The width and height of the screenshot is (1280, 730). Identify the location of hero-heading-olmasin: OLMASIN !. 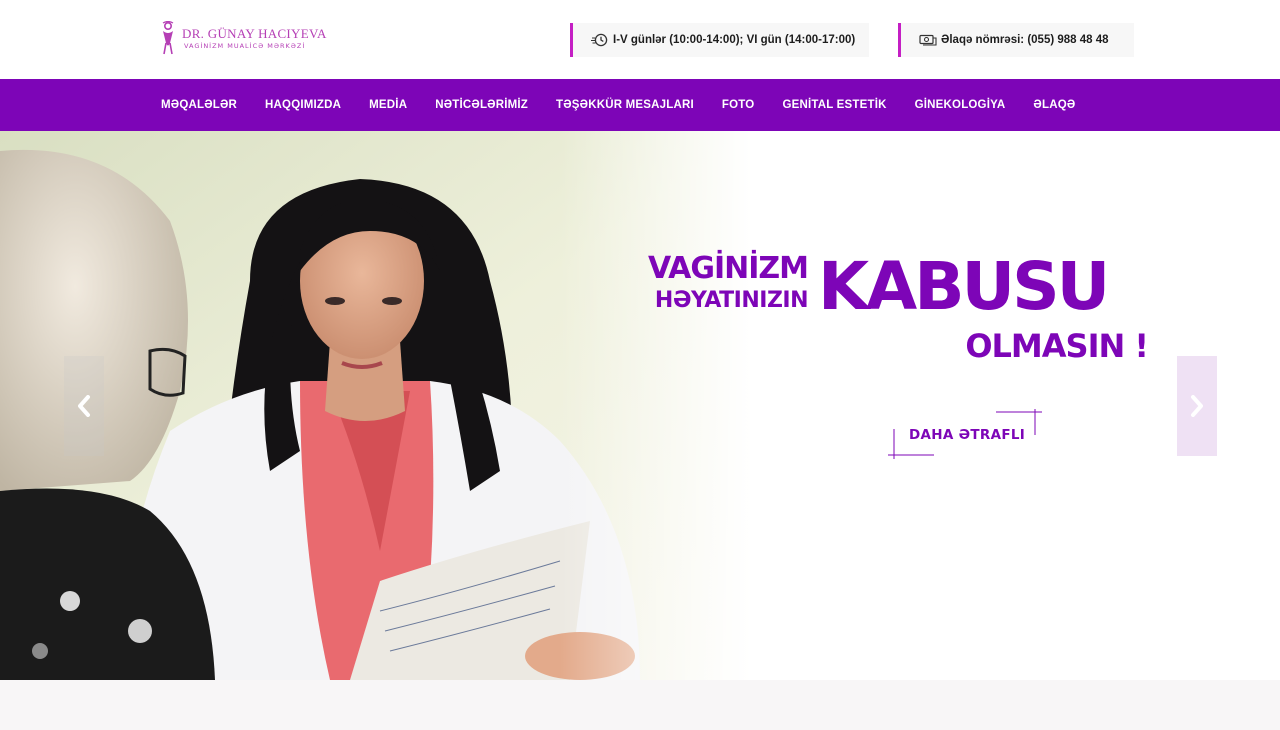
(1057, 346).